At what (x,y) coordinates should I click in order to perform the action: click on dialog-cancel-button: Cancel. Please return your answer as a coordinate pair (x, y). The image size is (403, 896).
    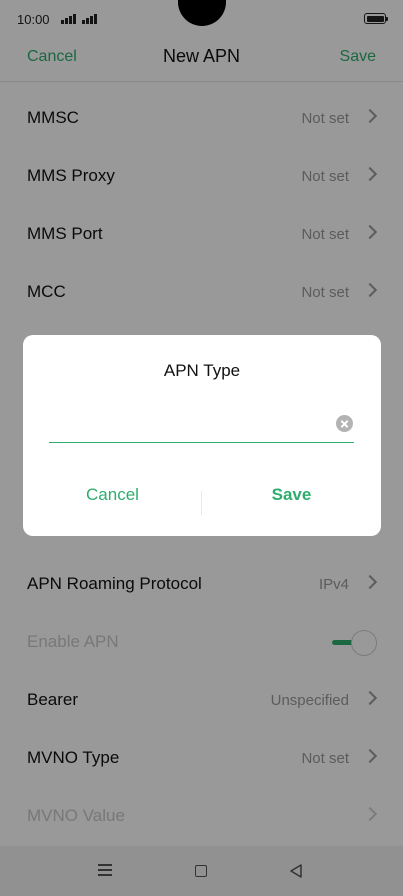
    Looking at the image, I should click on (112, 495).